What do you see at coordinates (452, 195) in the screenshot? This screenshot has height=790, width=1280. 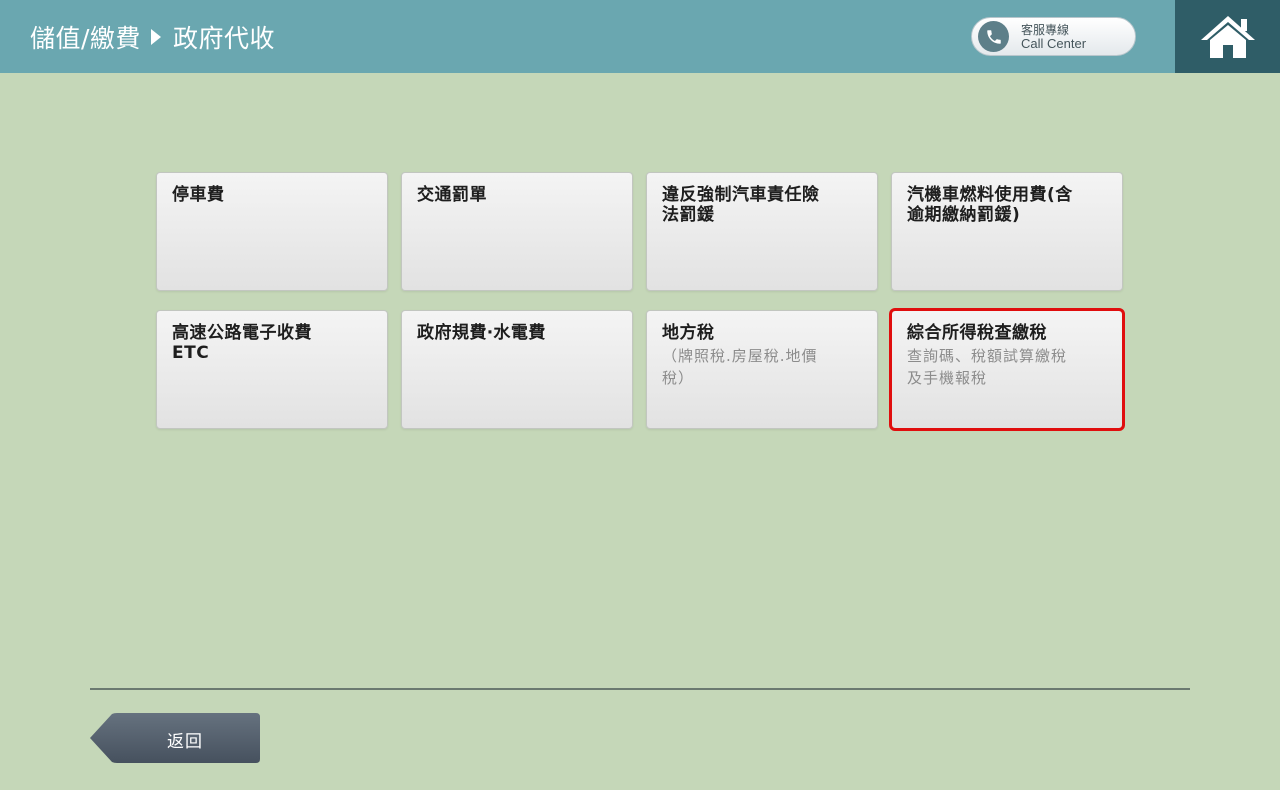 I see `tile-title: 交通罰單` at bounding box center [452, 195].